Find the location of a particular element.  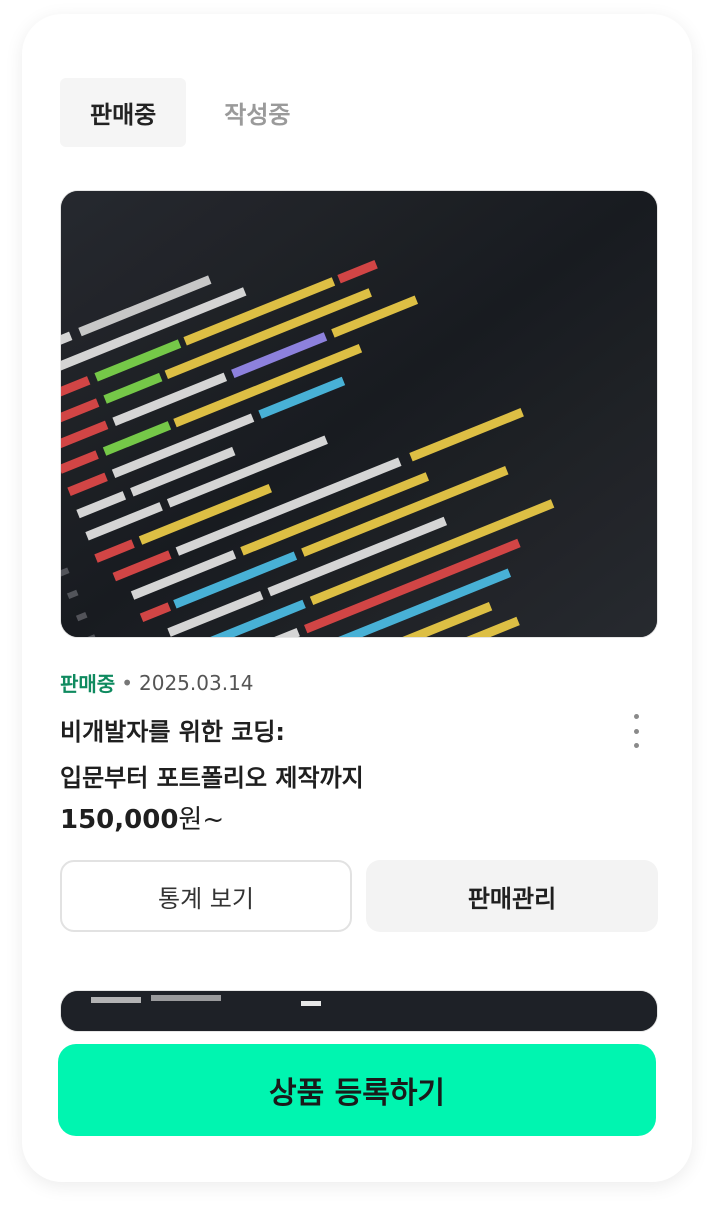

product-title-line2: 입문부터 포트폴리오 제작까지 is located at coordinates (212, 778).